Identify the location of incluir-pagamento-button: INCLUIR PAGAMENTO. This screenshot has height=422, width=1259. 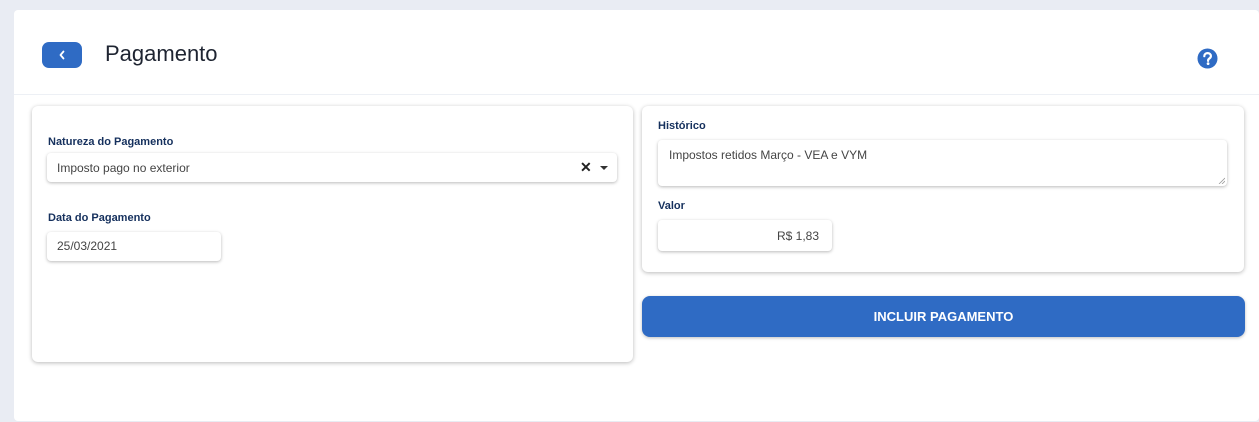
(943, 316).